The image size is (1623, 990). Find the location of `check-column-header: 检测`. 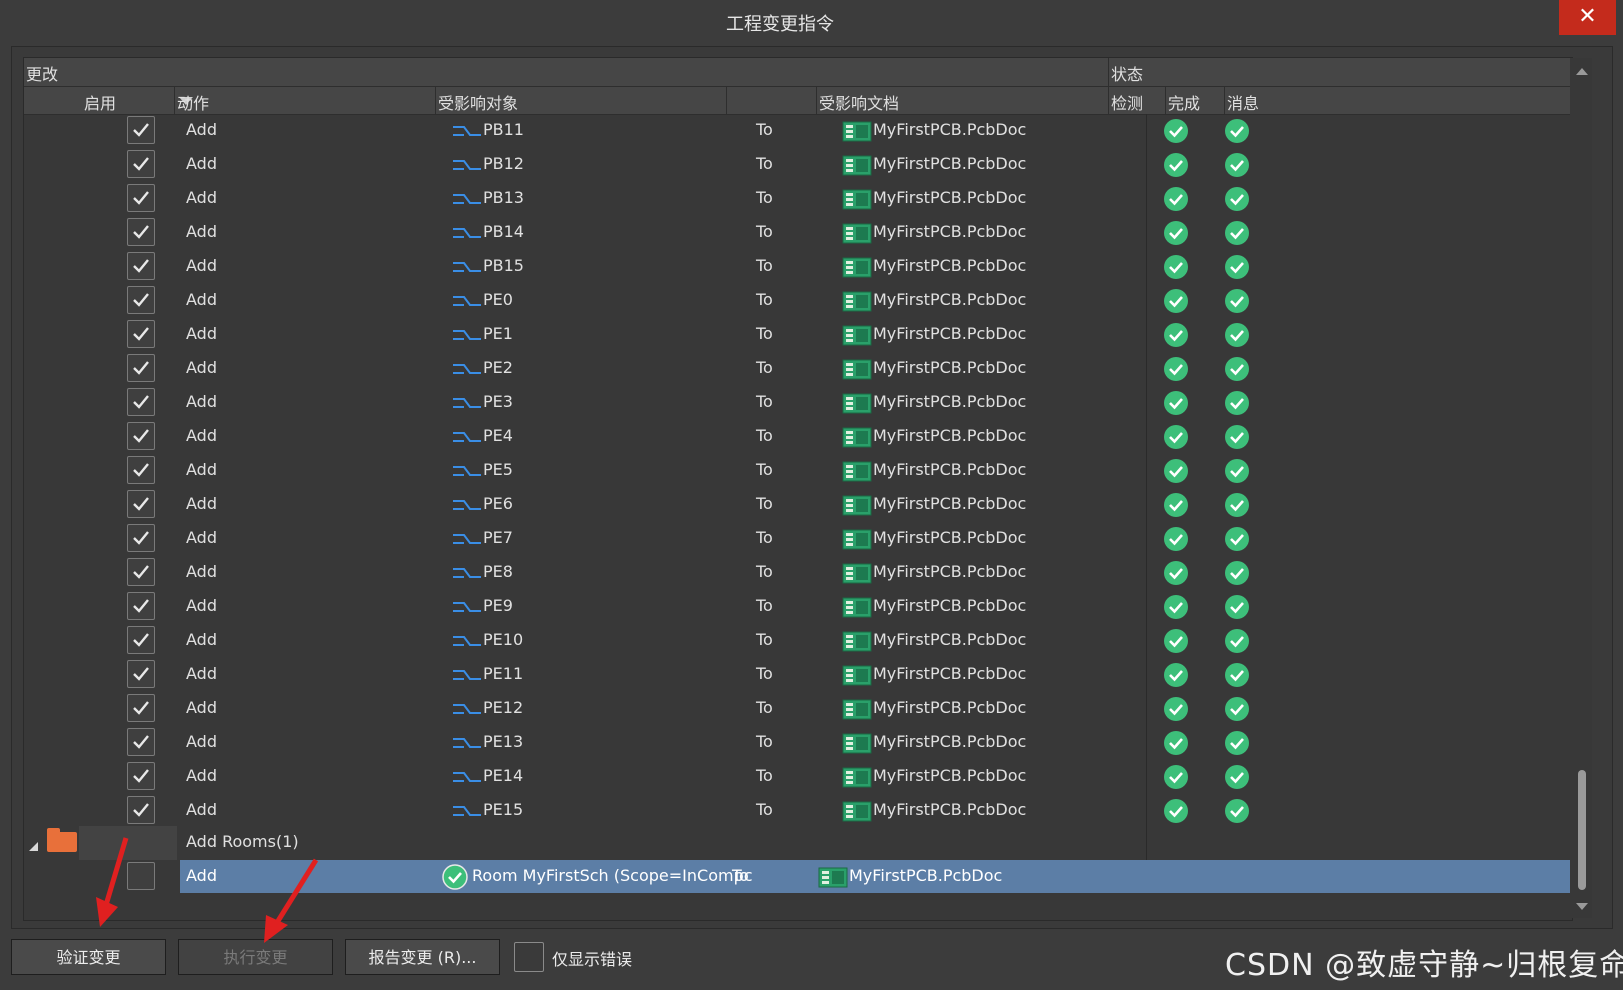

check-column-header: 检测 is located at coordinates (1127, 102).